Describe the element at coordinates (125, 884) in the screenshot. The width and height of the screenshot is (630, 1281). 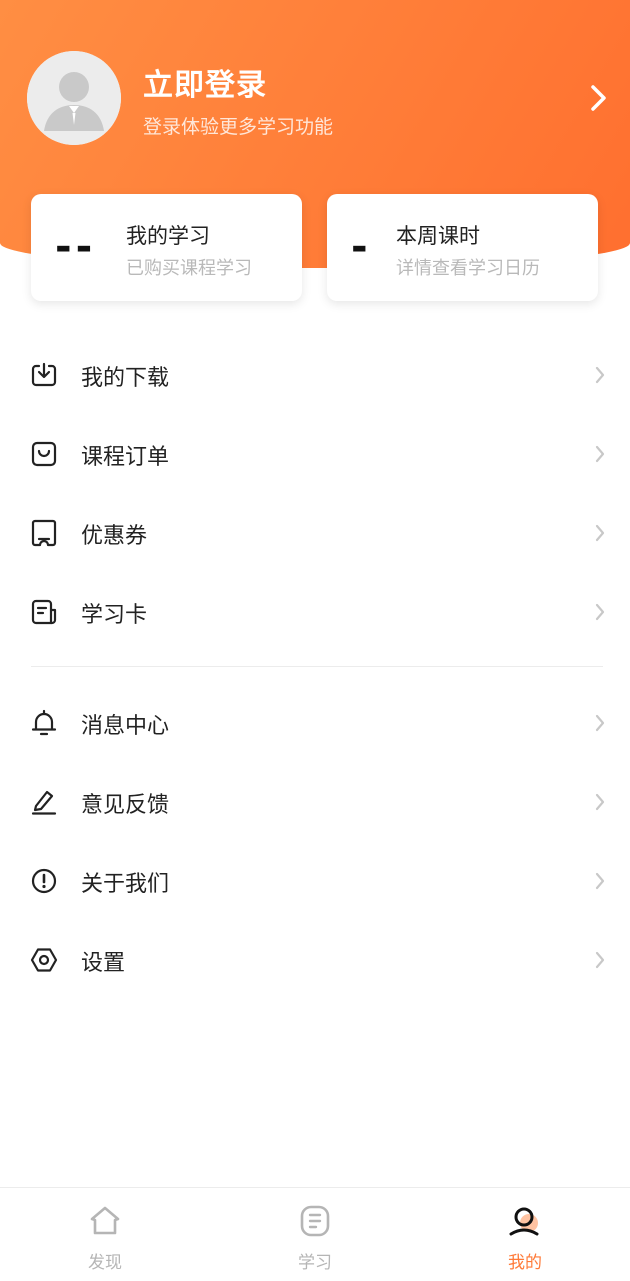
I see `menu-item-label: 关于我们` at that location.